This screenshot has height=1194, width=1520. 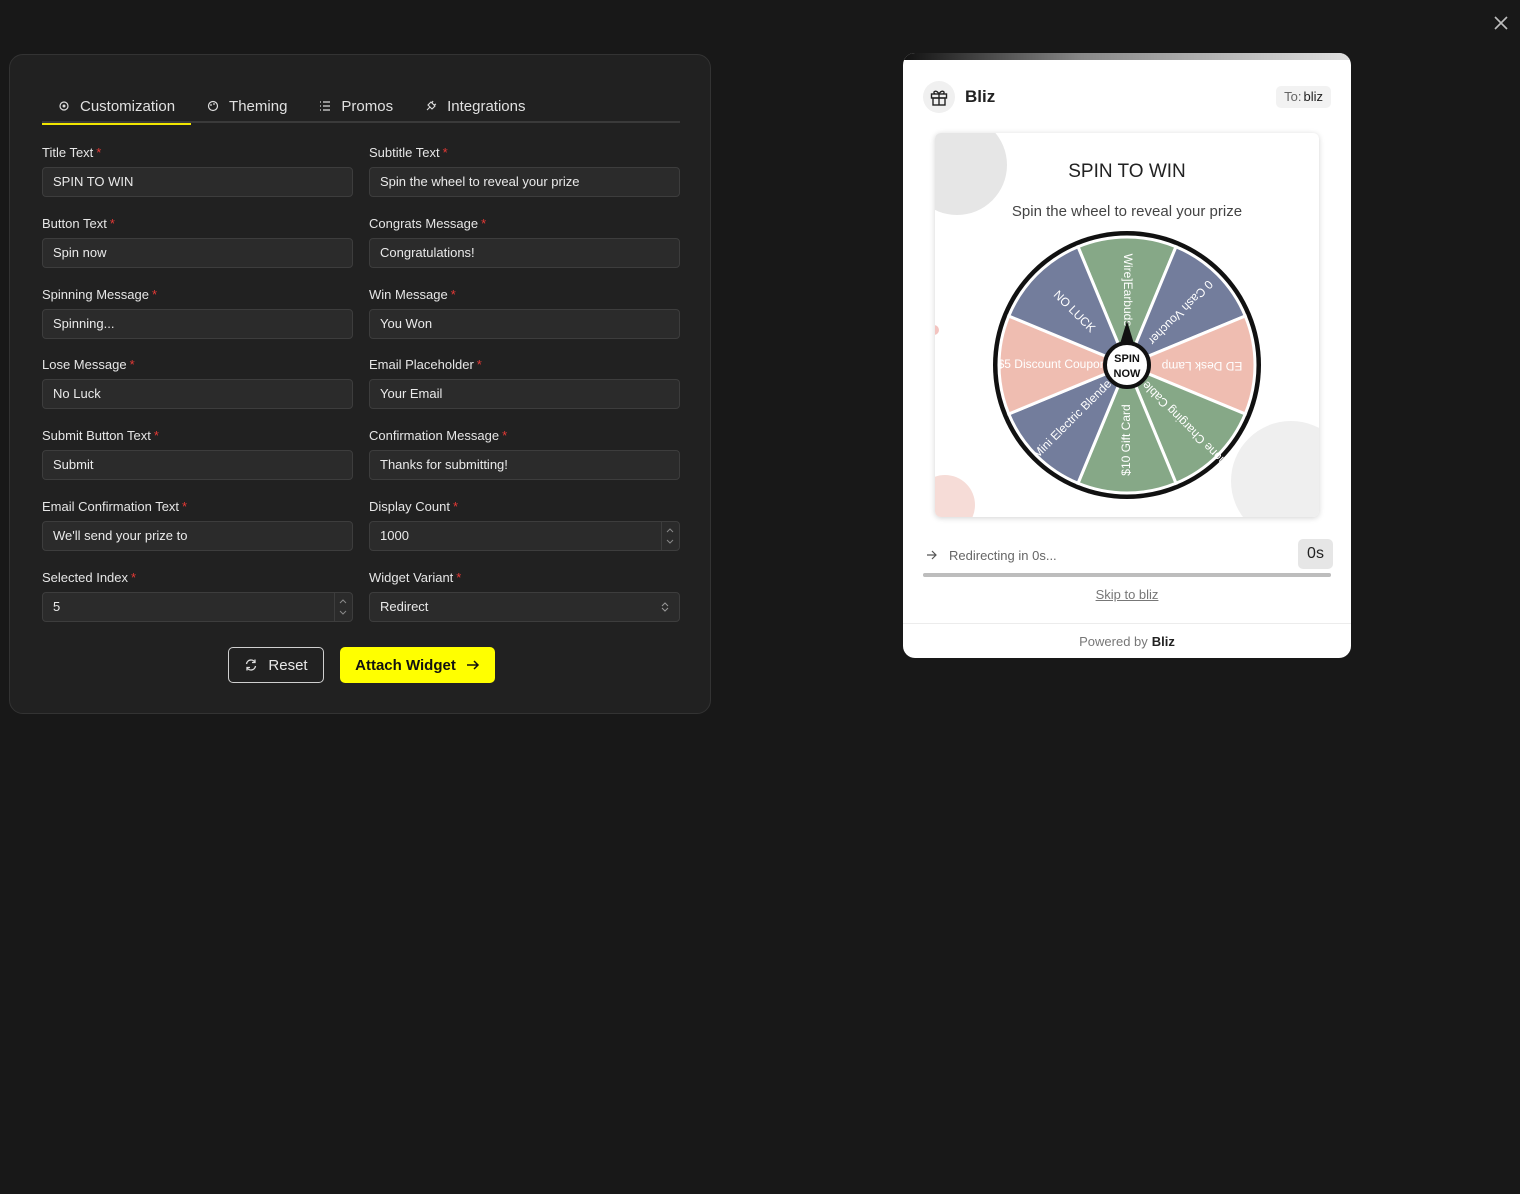 I want to click on field-label: Submit Button Text *, so click(x=100, y=435).